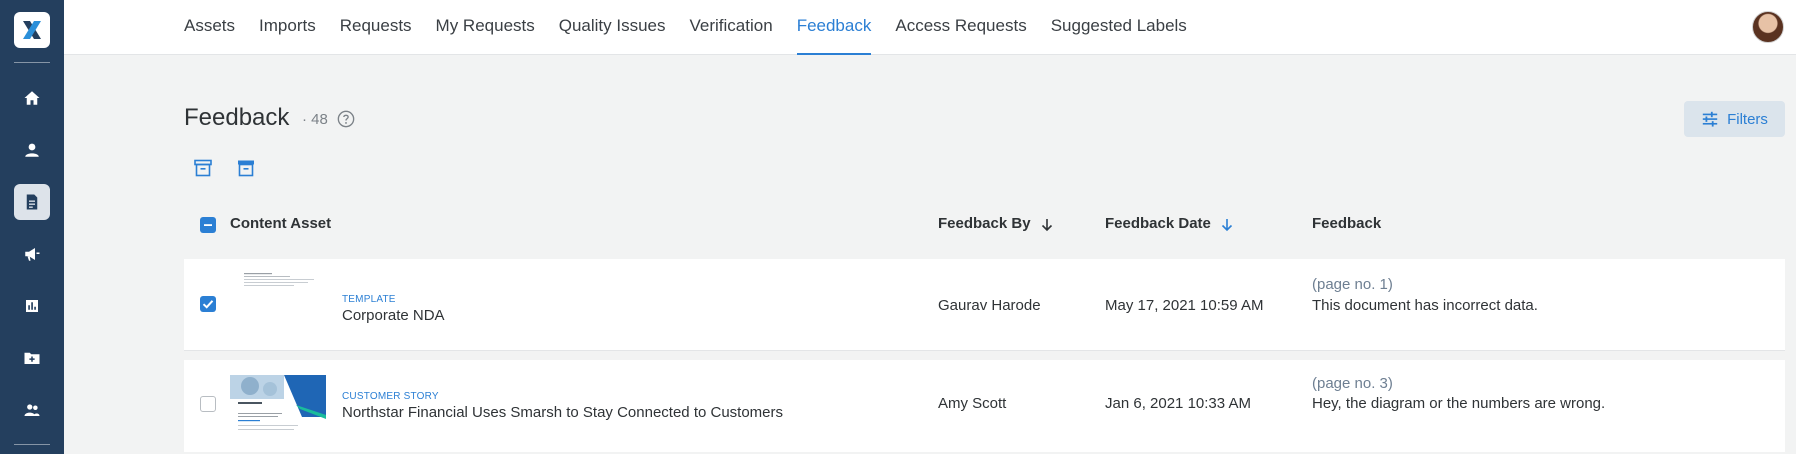 Image resolution: width=1796 pixels, height=454 pixels. I want to click on unarchive-icon, so click(246, 168).